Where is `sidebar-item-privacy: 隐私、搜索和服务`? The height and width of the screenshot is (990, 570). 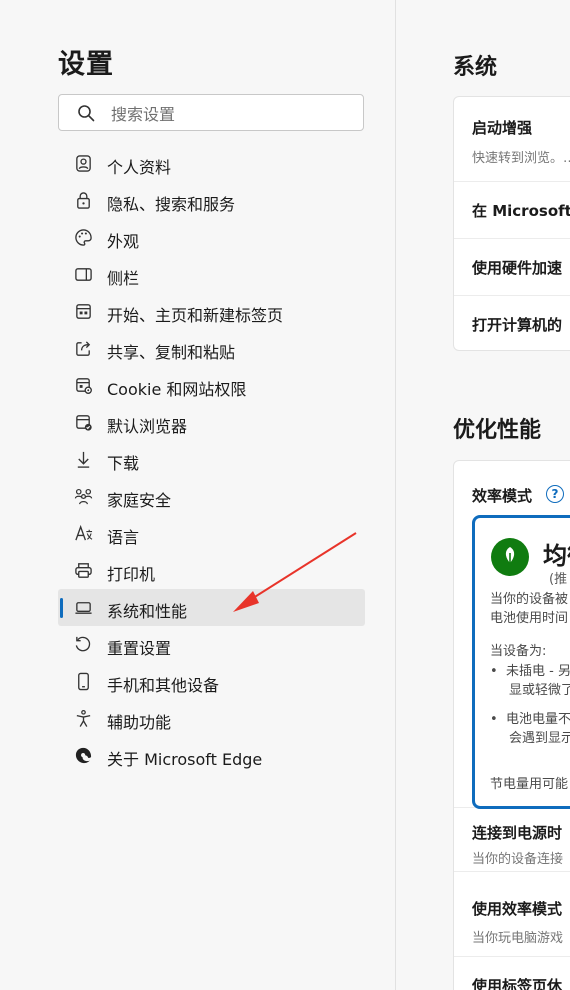 sidebar-item-privacy: 隐私、搜索和服务 is located at coordinates (211, 200).